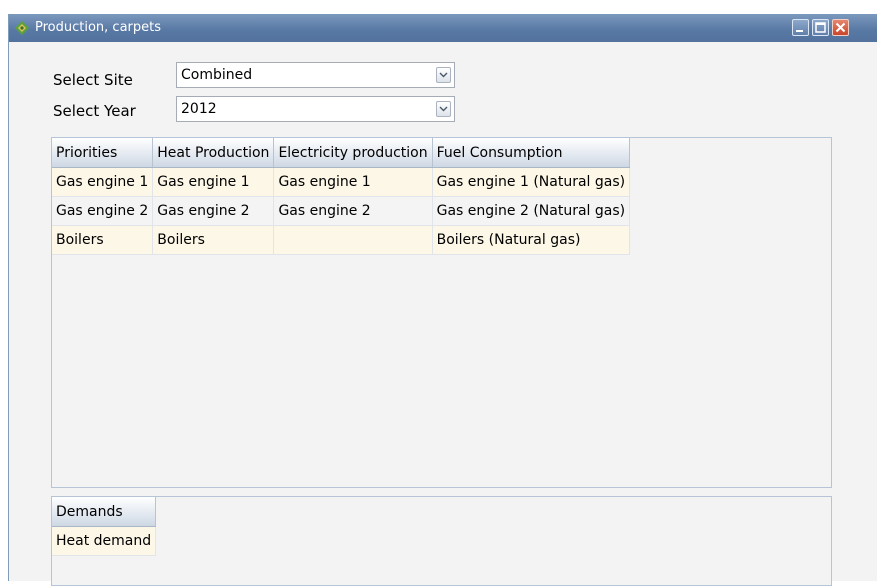  I want to click on table-cell, so click(353, 240).